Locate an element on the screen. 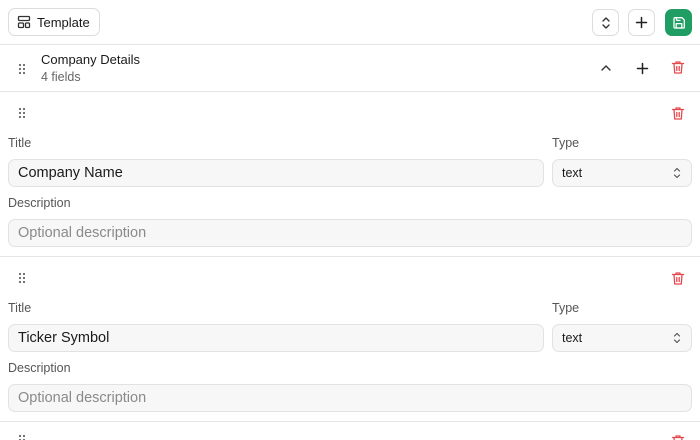  section-header: Company Details 4 fields is located at coordinates (350, 68).